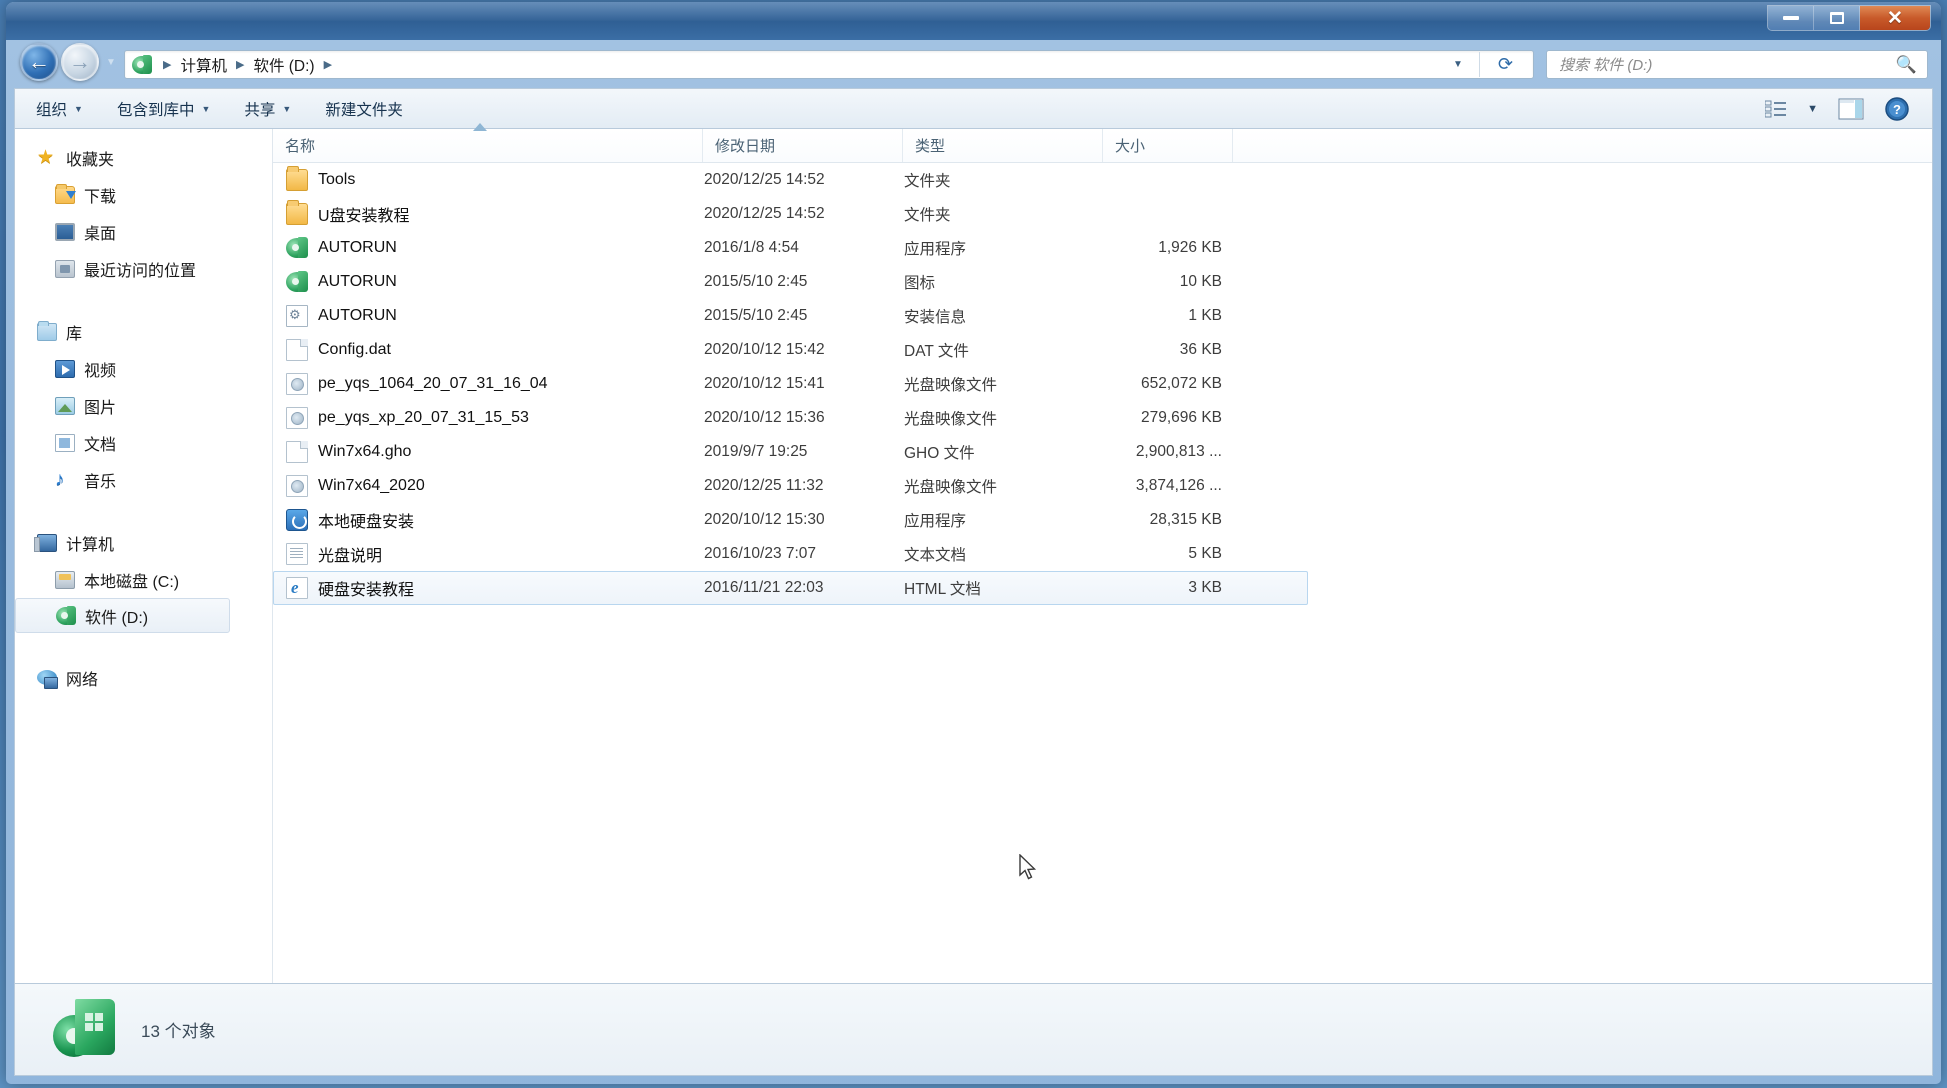  I want to click on sidebar-item-drive-d: 软件 (D:), so click(122, 615).